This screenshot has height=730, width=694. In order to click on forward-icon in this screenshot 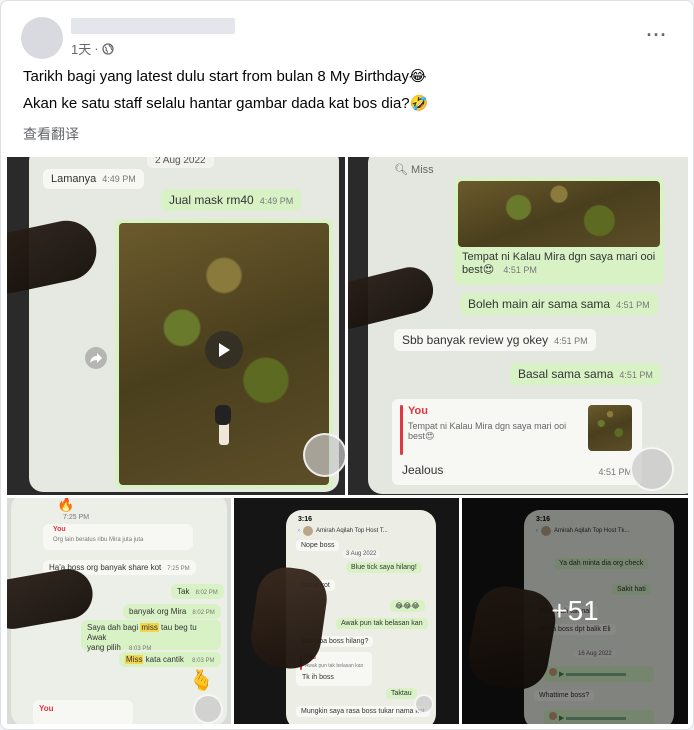, I will do `click(96, 358)`.